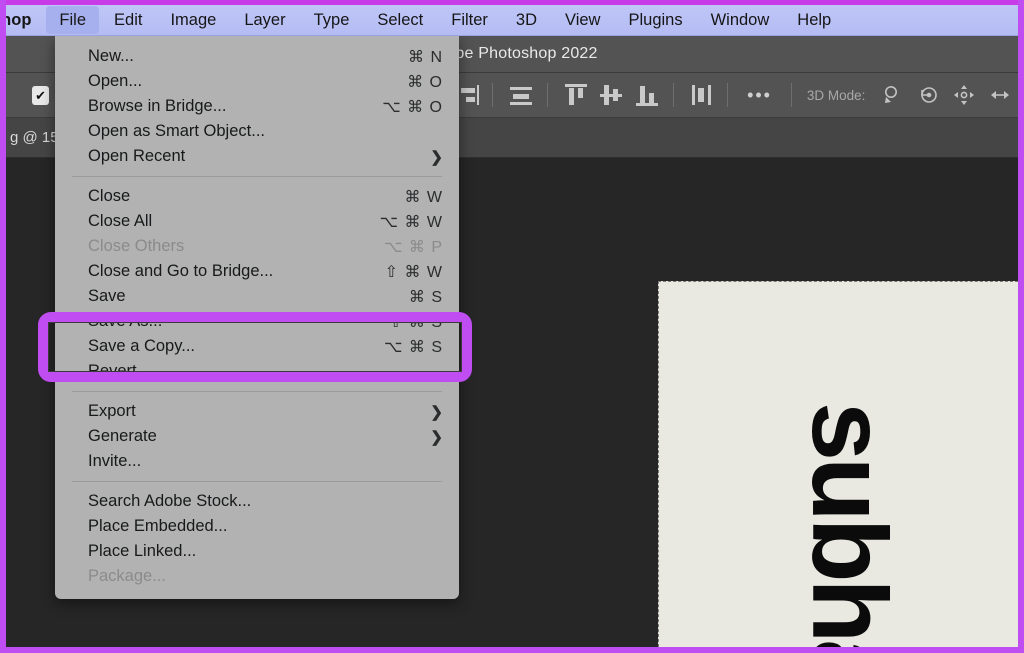 The height and width of the screenshot is (653, 1024). What do you see at coordinates (512, 650) in the screenshot?
I see `annotation-frame-bottom` at bounding box center [512, 650].